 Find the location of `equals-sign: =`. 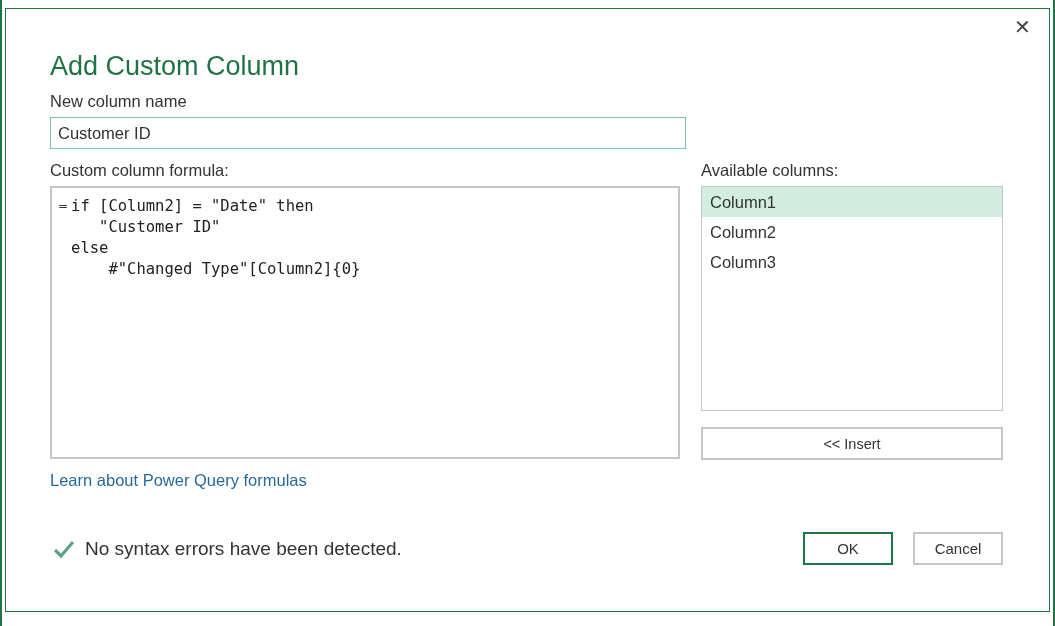

equals-sign: = is located at coordinates (63, 206).